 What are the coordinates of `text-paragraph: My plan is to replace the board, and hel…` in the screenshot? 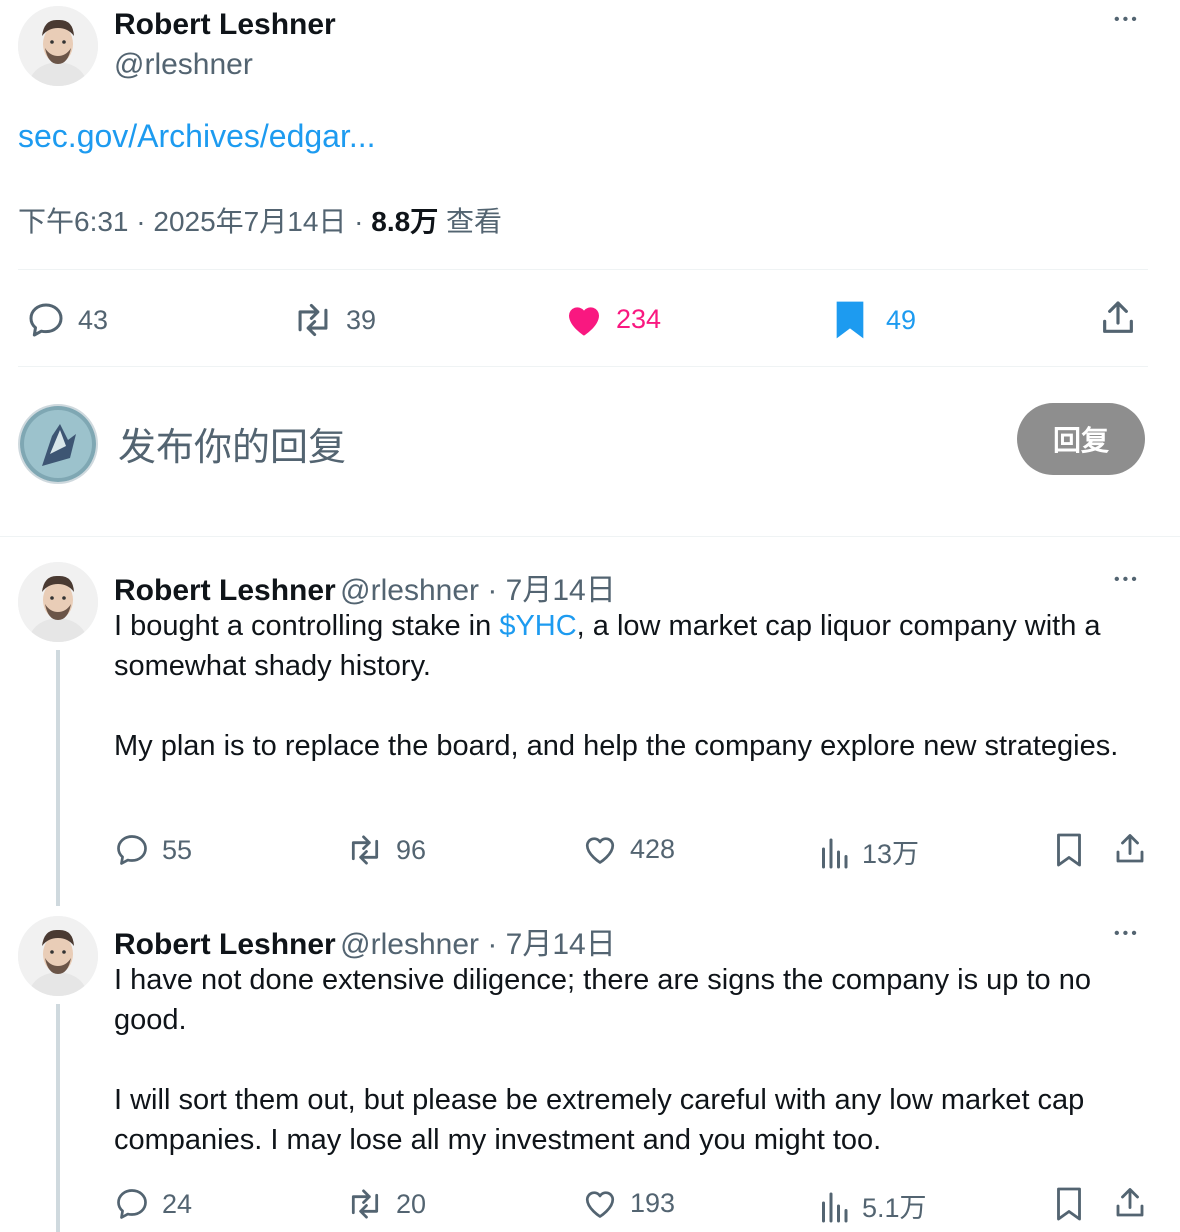 It's located at (616, 746).